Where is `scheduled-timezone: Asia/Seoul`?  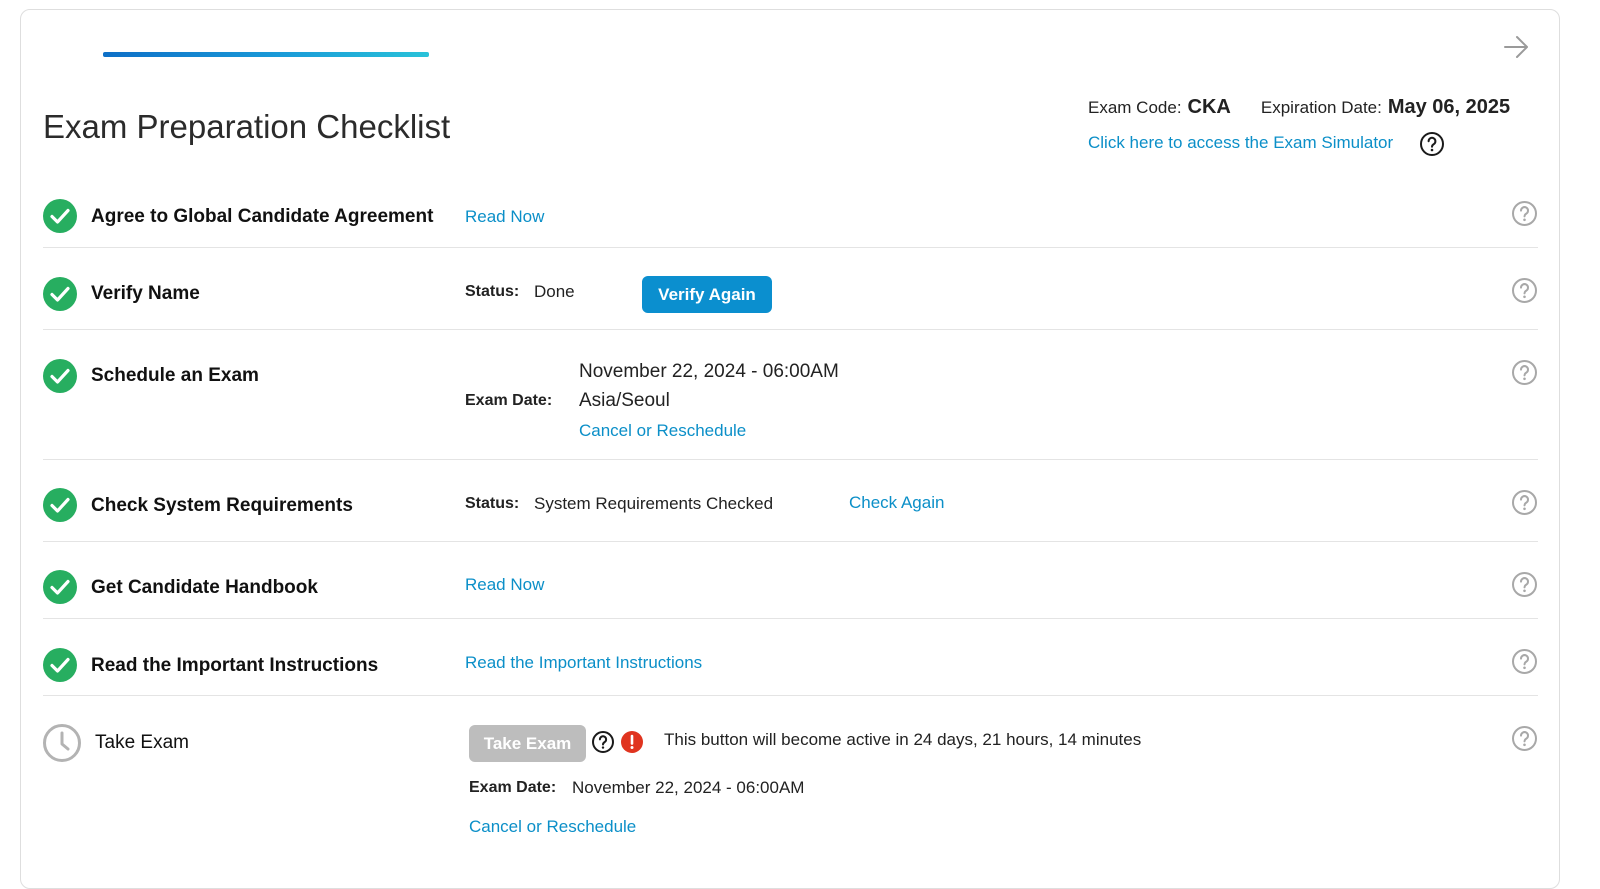
scheduled-timezone: Asia/Seoul is located at coordinates (624, 400).